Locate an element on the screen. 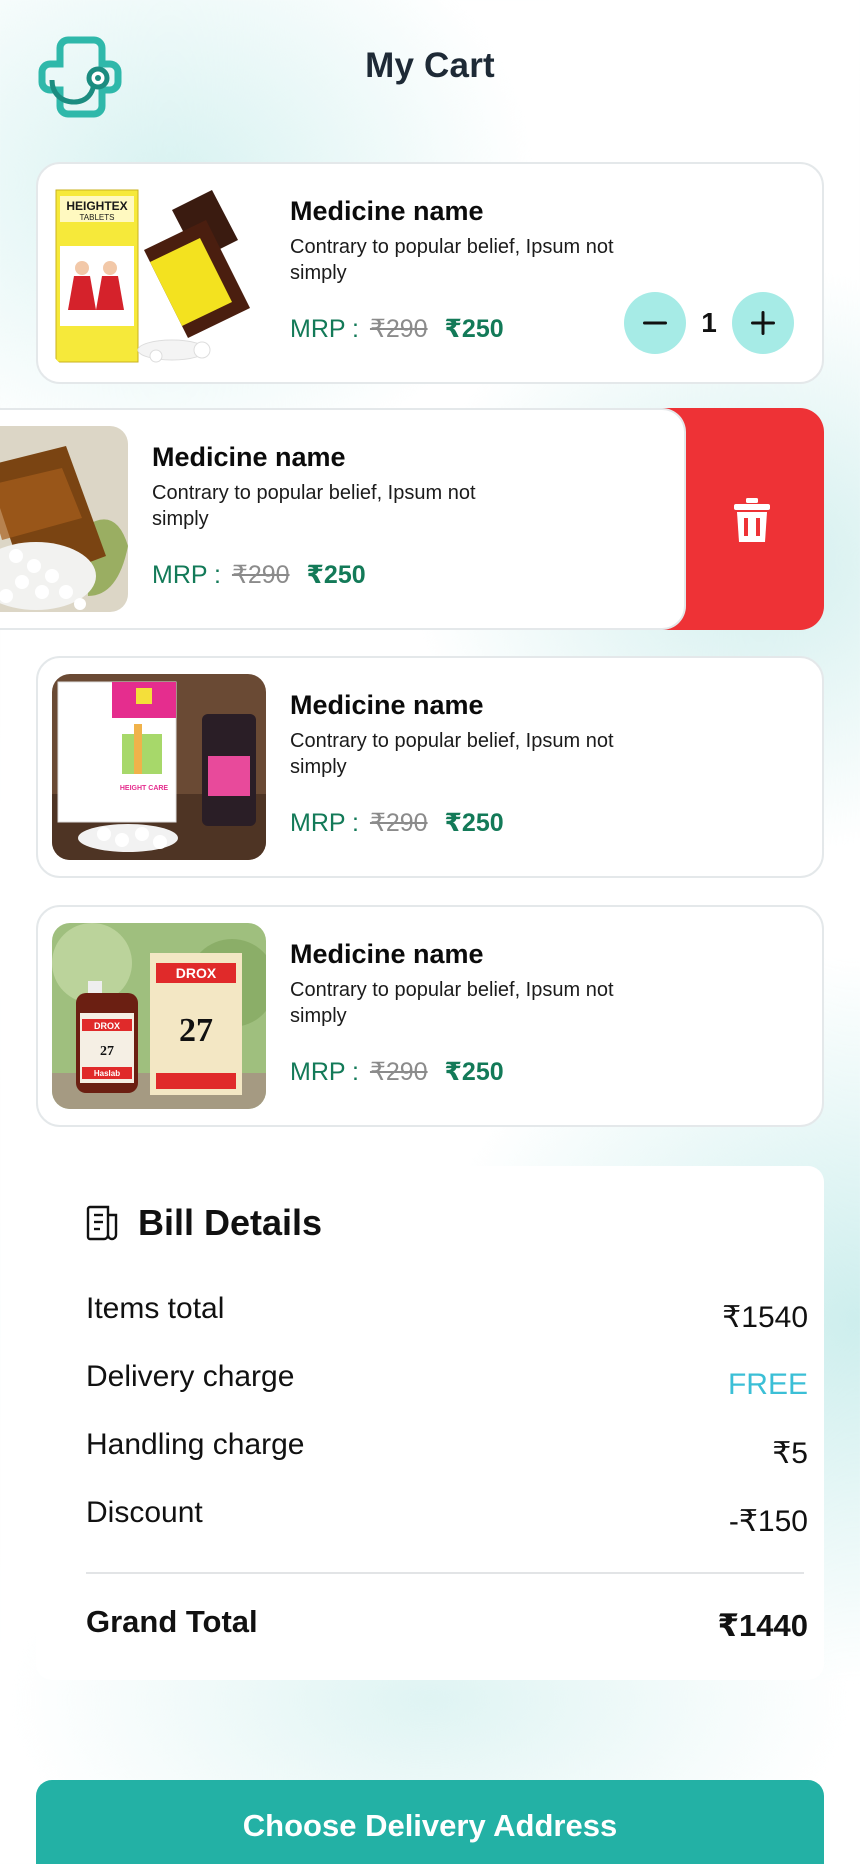  choose-delivery-address-button: Choose Delivery Address is located at coordinates (430, 1822).